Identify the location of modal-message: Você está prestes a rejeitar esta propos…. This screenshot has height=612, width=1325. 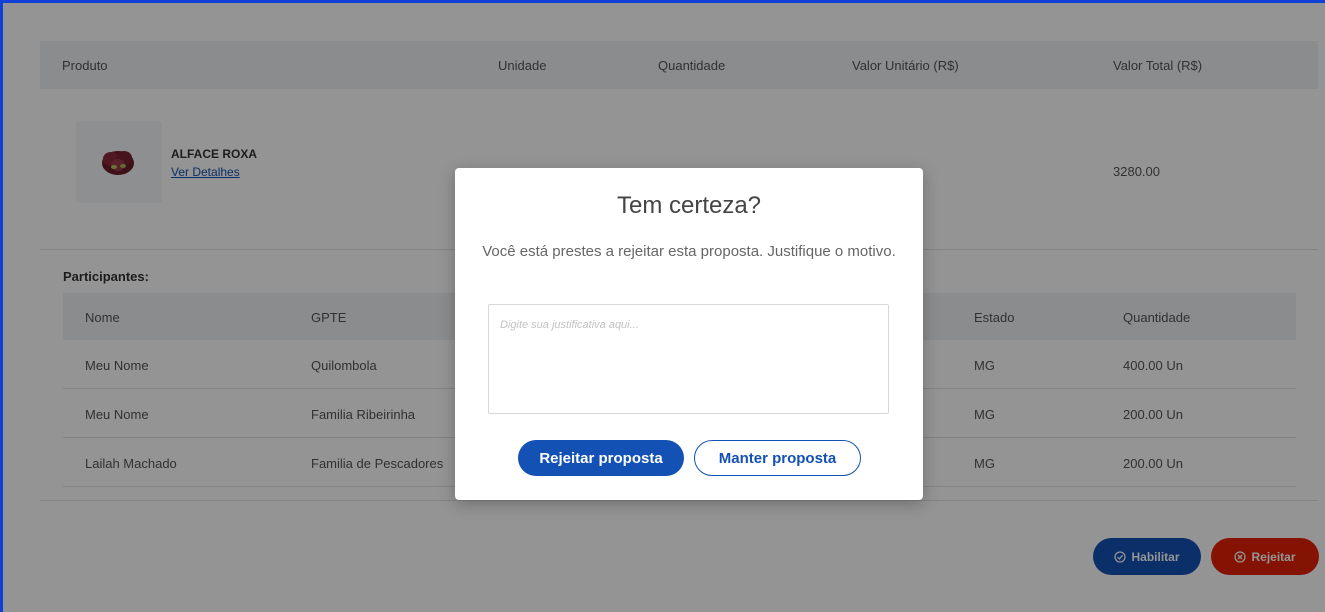
(689, 251).